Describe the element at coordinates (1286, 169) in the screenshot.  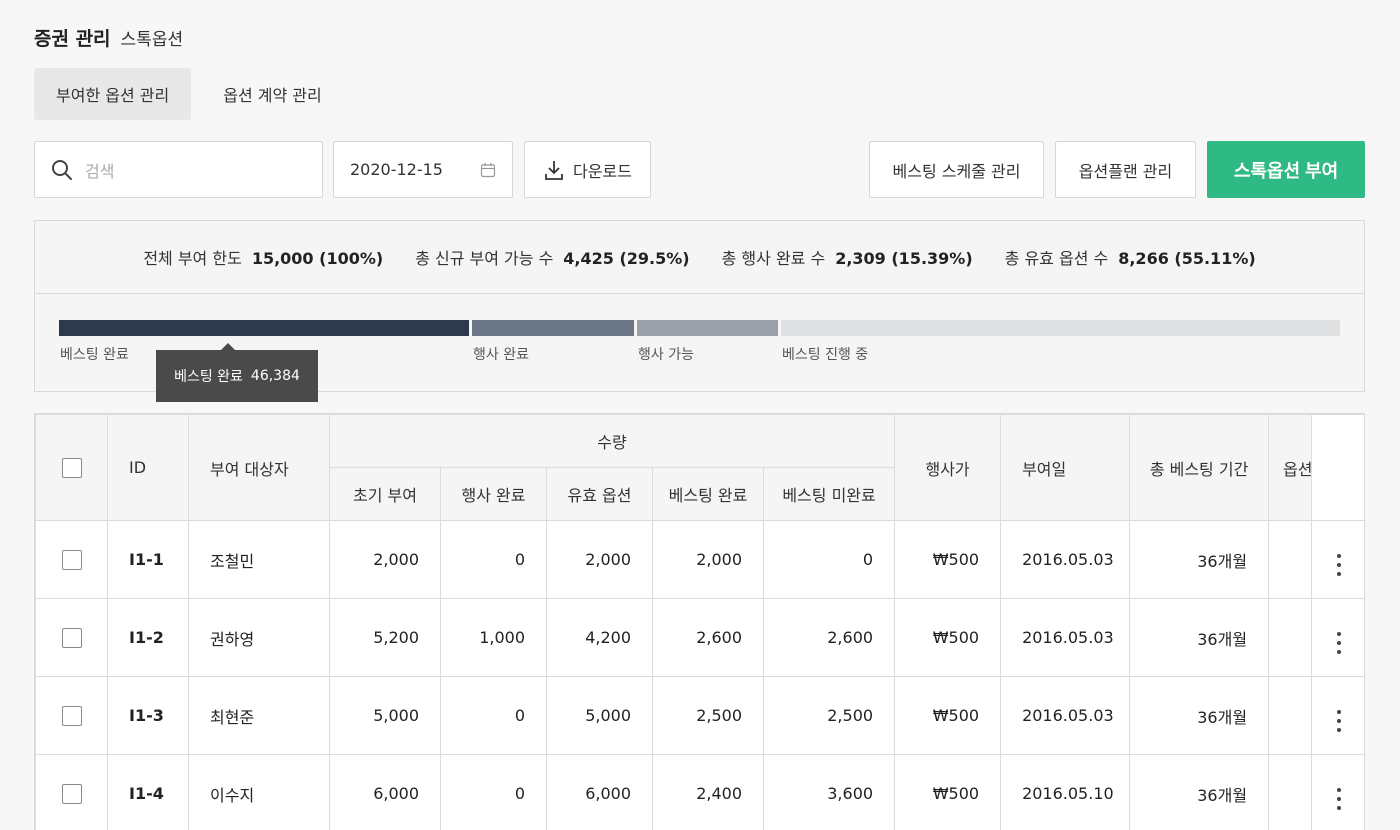
I see `grant-stock-option-button: 스톡옵션 부여` at that location.